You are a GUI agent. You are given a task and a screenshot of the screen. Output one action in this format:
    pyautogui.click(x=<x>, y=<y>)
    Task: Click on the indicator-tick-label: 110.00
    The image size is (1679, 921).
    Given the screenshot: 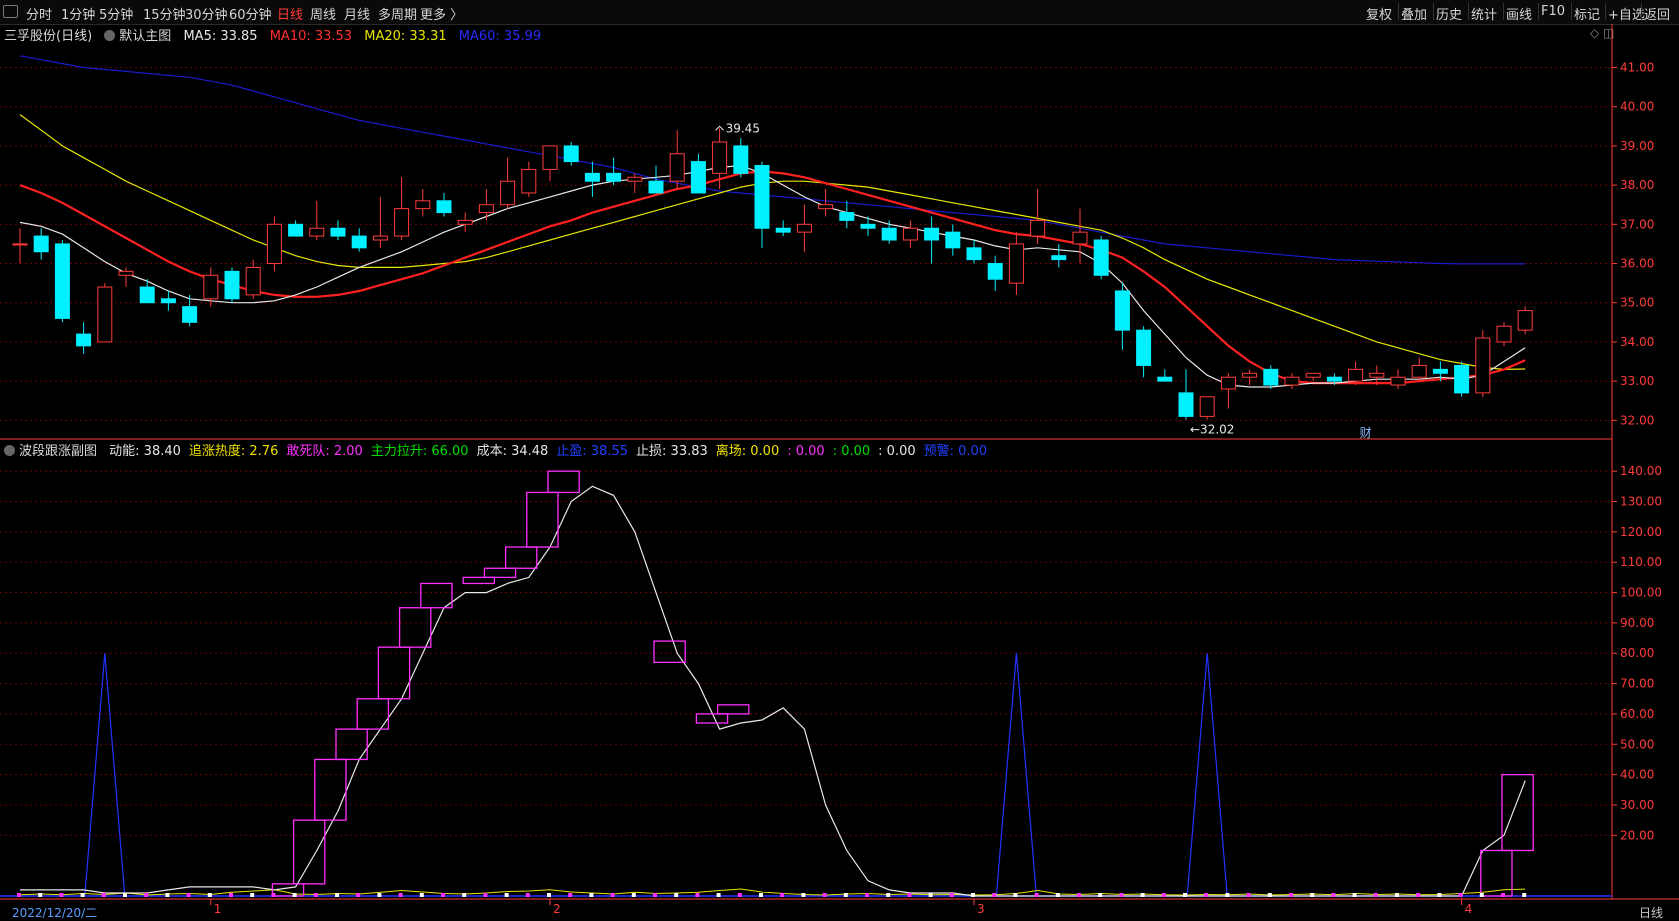 What is the action you would take?
    pyautogui.click(x=1641, y=562)
    